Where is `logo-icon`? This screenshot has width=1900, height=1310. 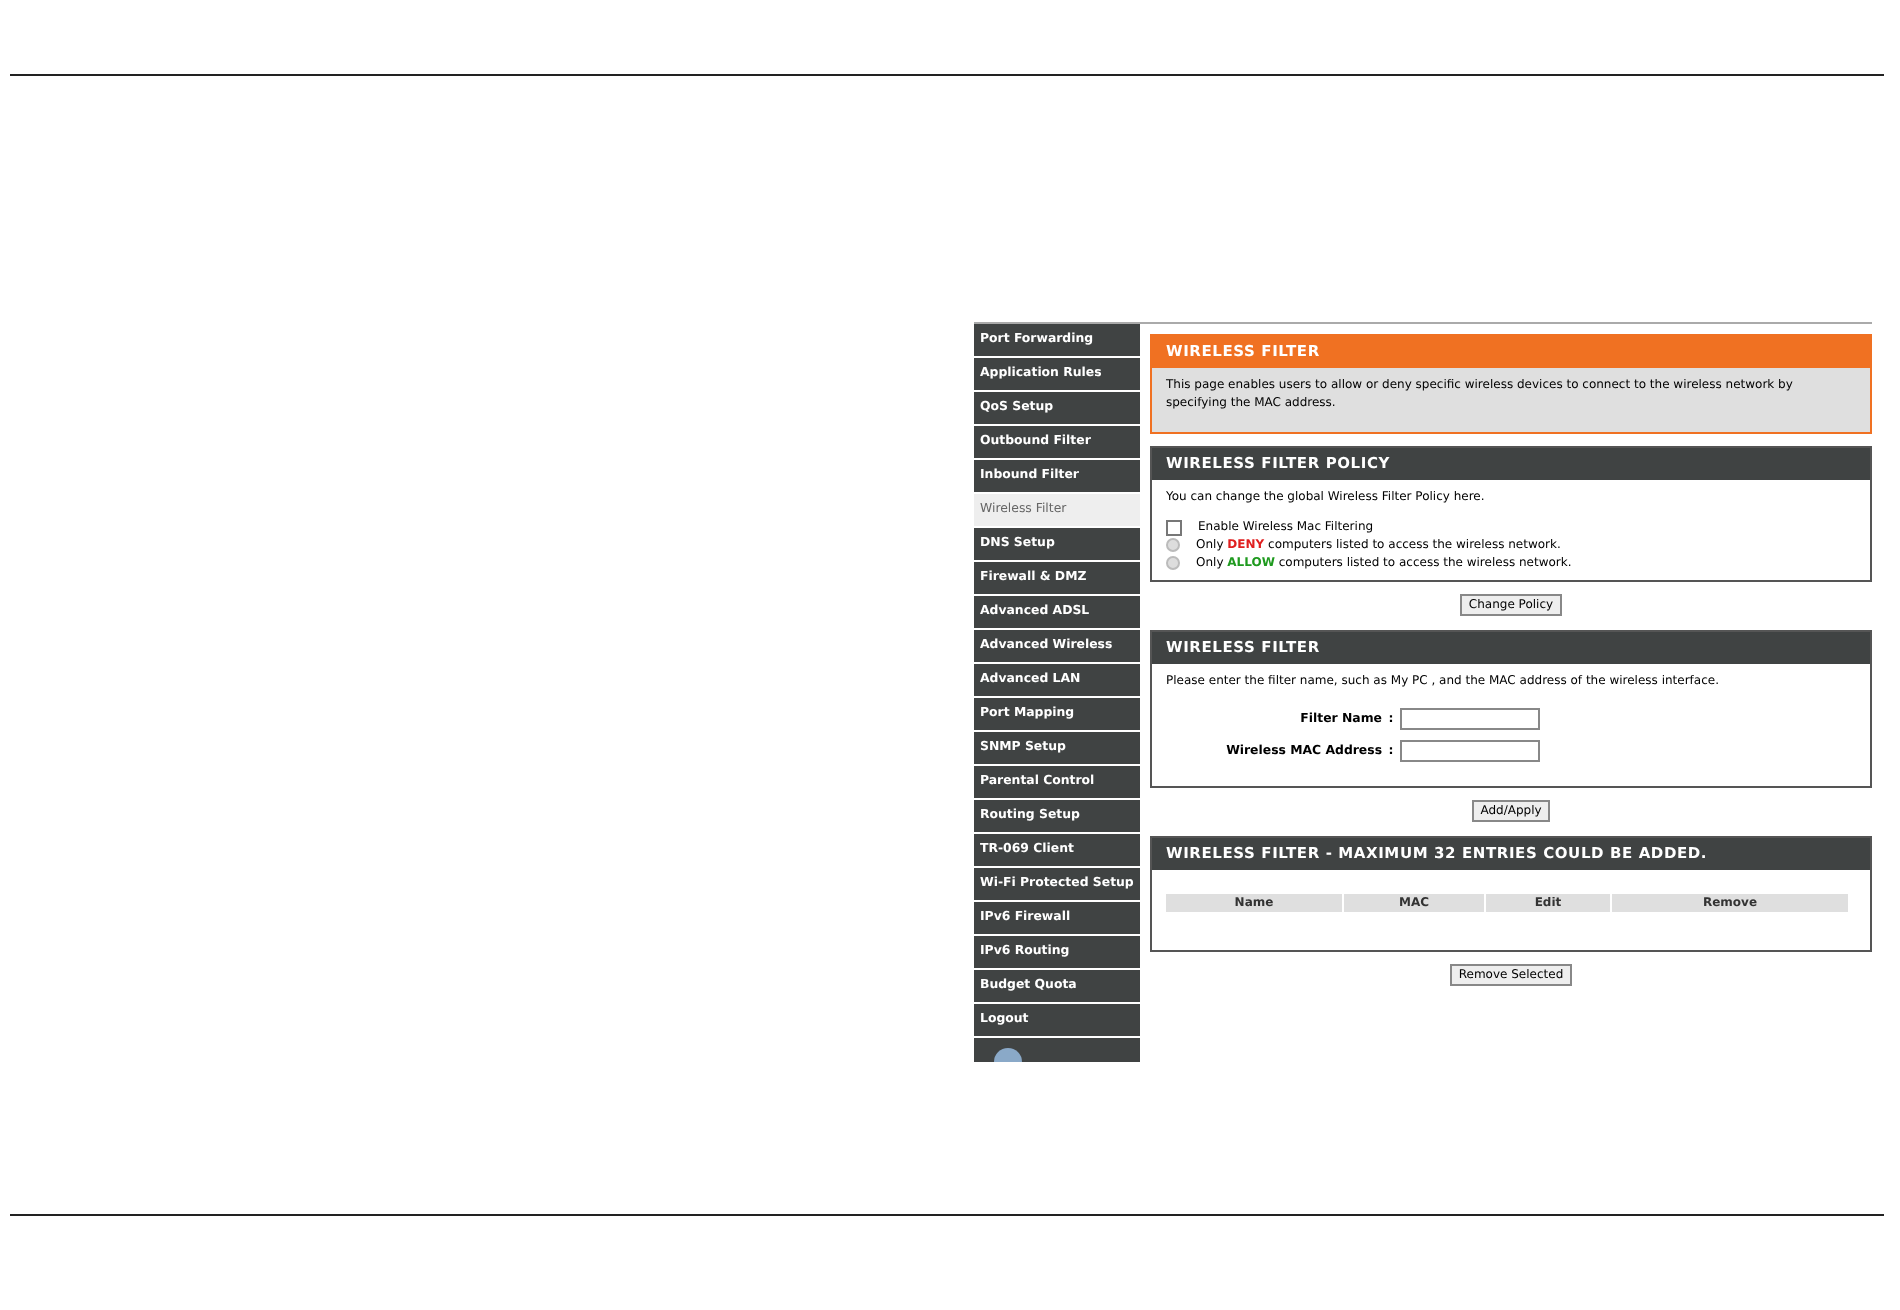
logo-icon is located at coordinates (1008, 1054).